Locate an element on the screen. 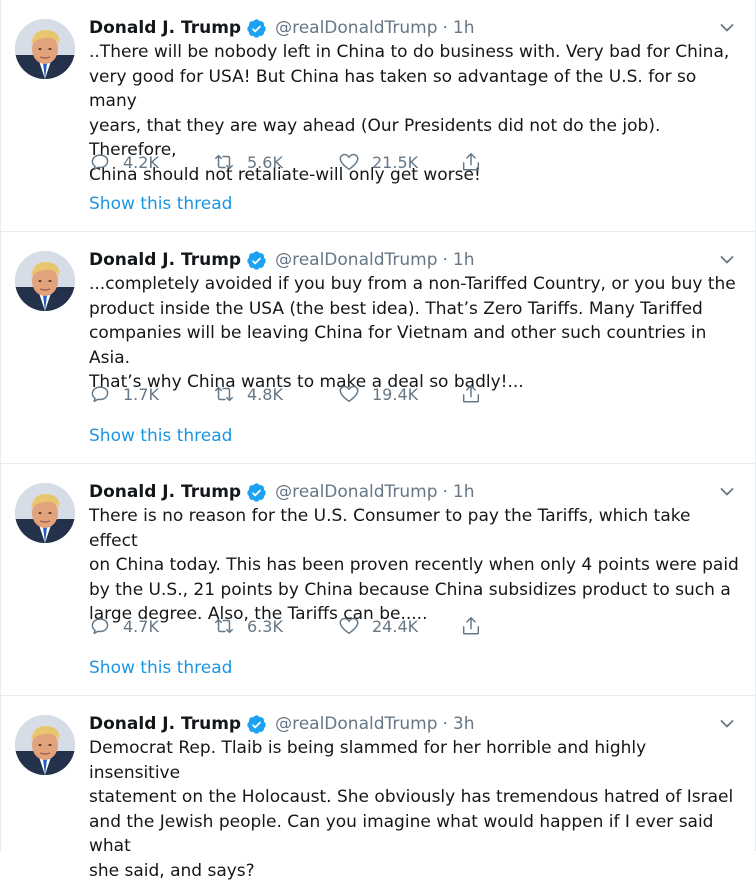  reply-count: 1.7K is located at coordinates (141, 394).